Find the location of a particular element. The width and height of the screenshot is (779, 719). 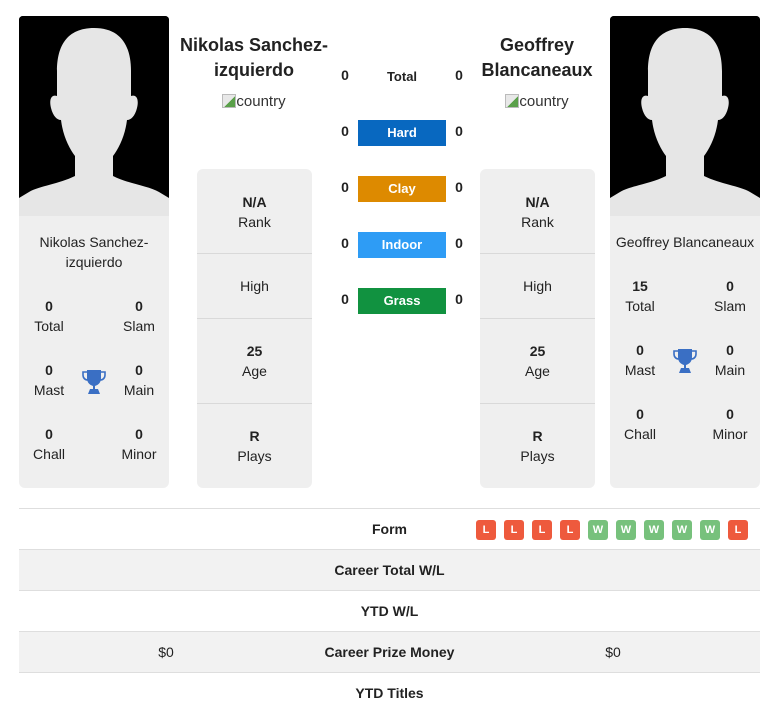

h2h-total-p1: 0 is located at coordinates (345, 75).